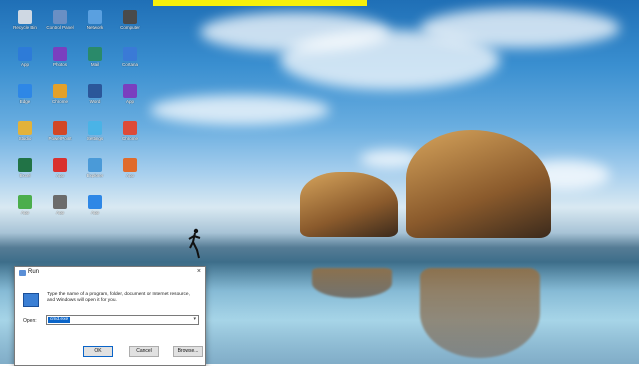  Describe the element at coordinates (22, 273) in the screenshot. I see `run-icon` at that location.